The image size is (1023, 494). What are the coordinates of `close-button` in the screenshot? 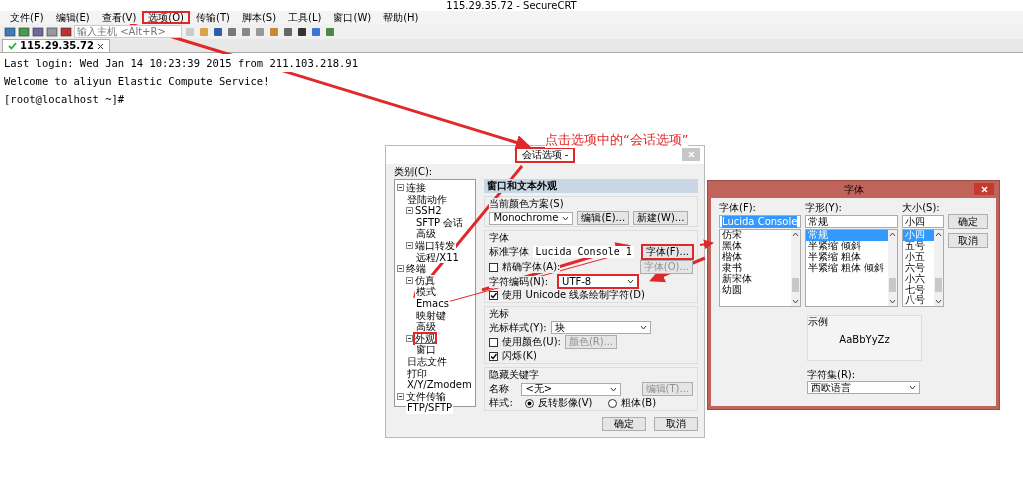 It's located at (984, 189).